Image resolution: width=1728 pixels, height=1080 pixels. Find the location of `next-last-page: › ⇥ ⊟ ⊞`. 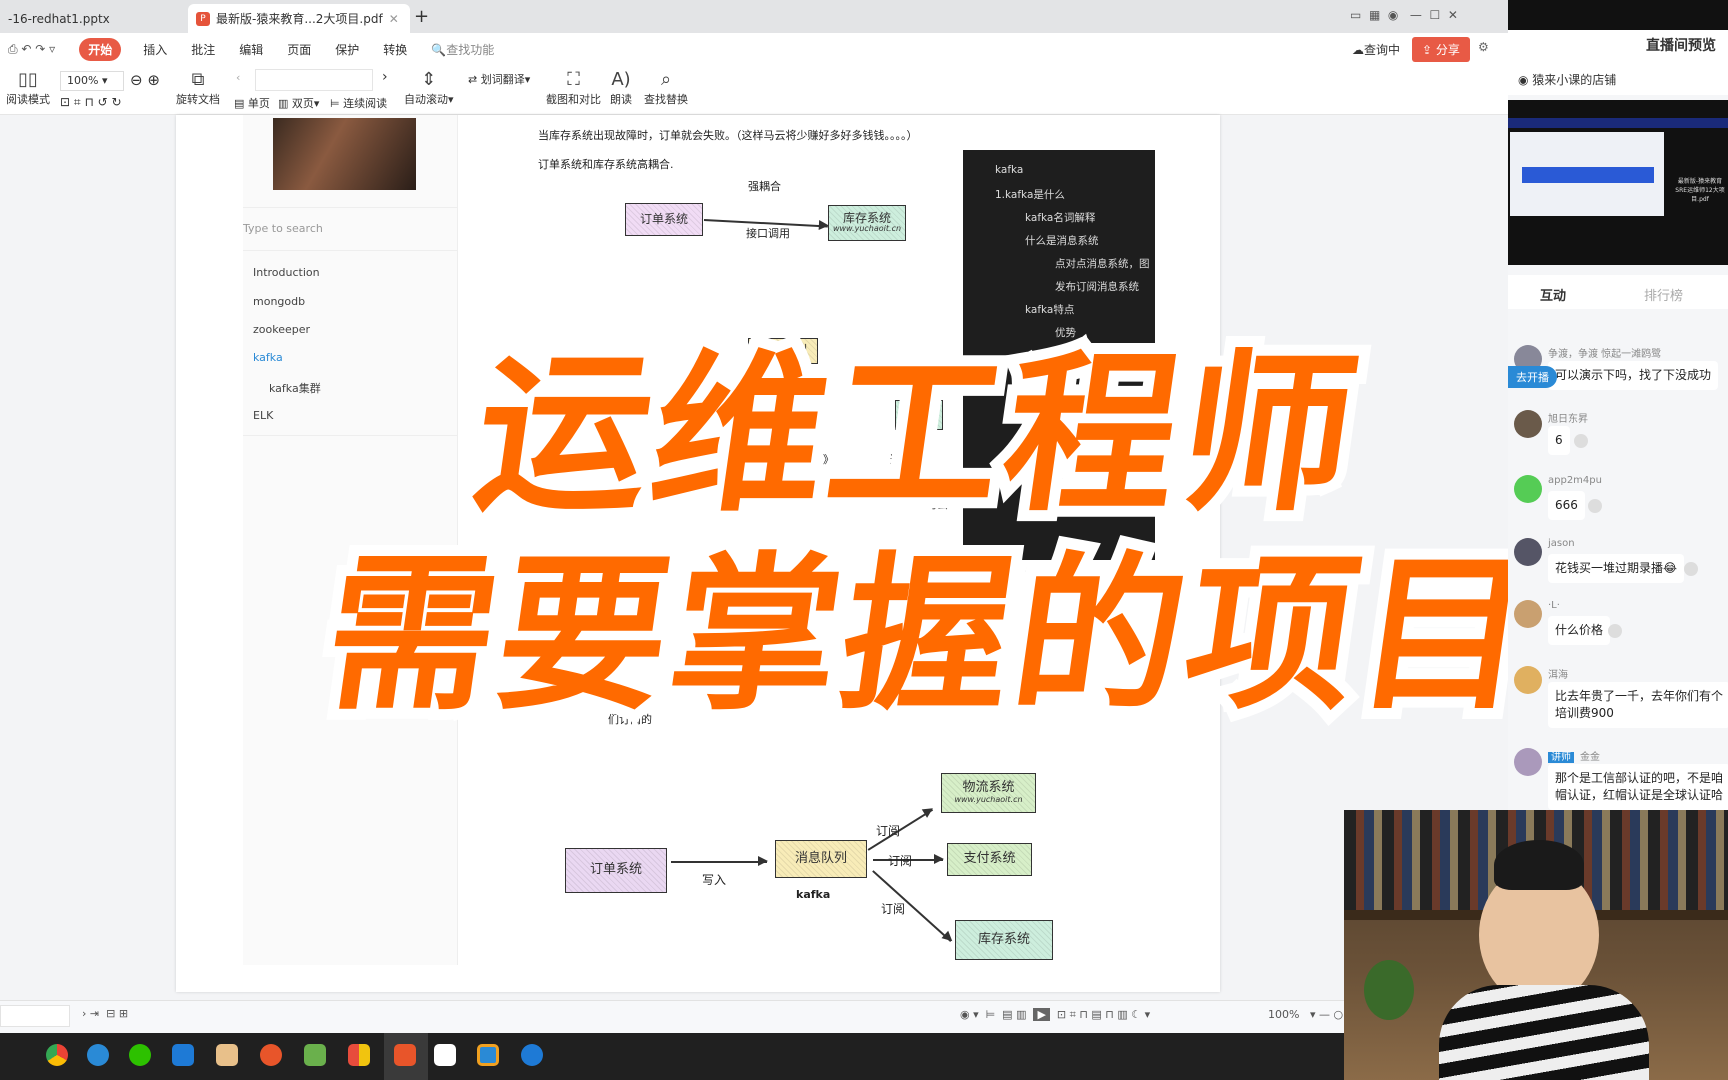

next-last-page: › ⇥ ⊟ ⊞ is located at coordinates (105, 1013).